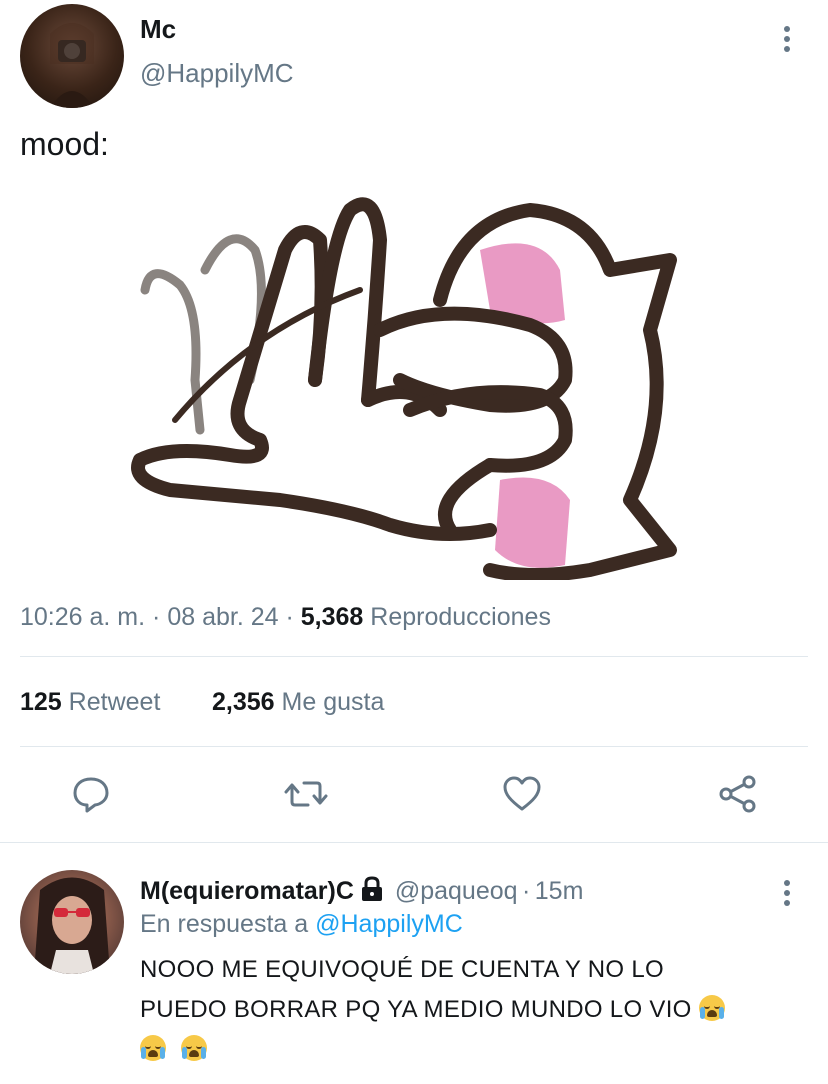 This screenshot has height=1084, width=828. Describe the element at coordinates (372, 888) in the screenshot. I see `lock-icon` at that location.